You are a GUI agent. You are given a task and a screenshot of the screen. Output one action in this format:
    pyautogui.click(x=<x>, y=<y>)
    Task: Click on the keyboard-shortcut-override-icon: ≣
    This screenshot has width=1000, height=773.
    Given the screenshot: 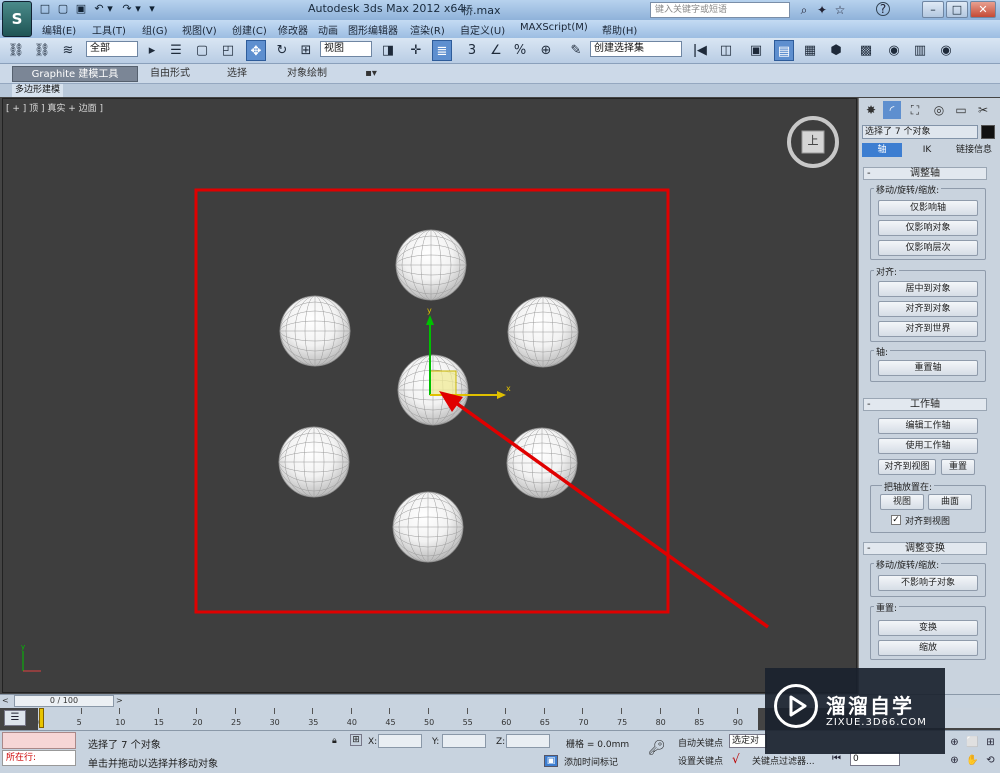 What is the action you would take?
    pyautogui.click(x=442, y=50)
    